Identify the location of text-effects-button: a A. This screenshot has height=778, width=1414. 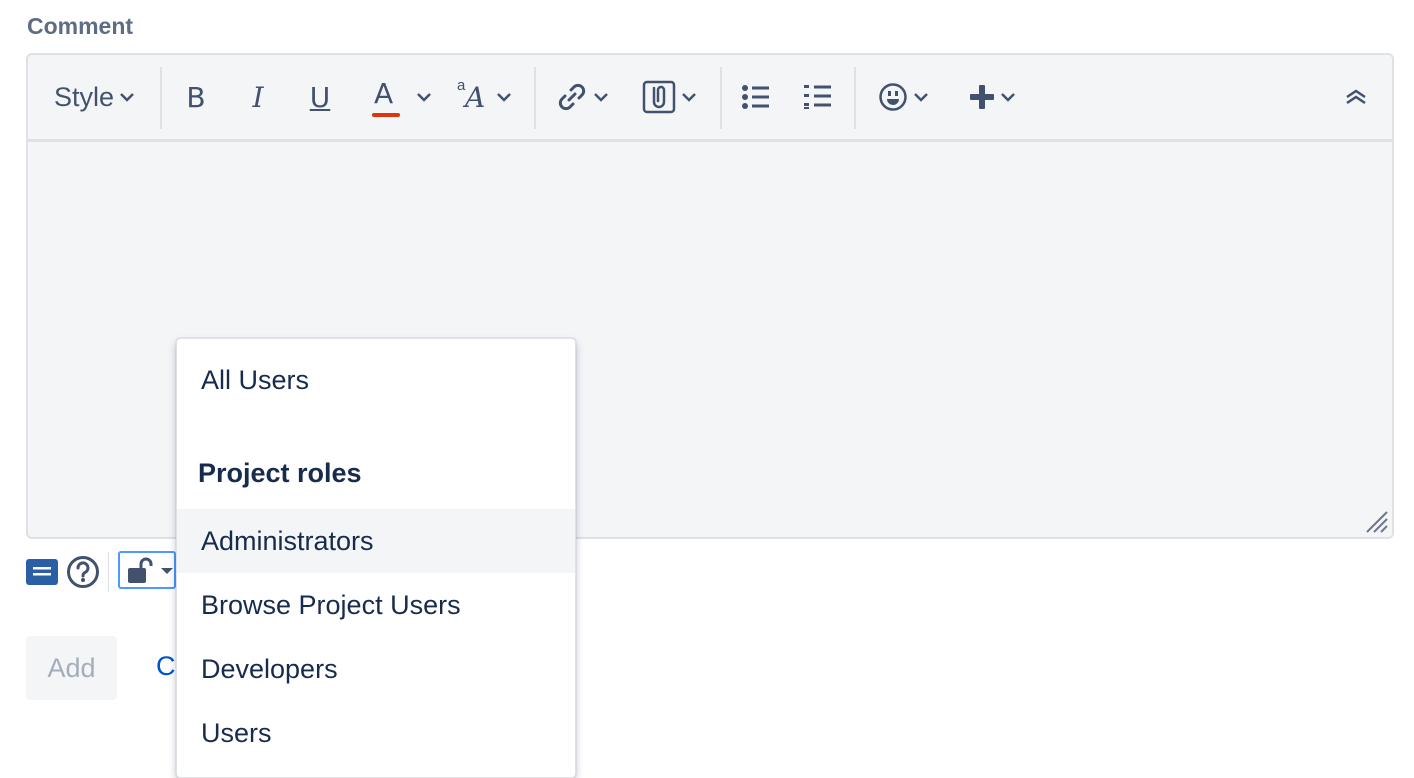
(484, 97).